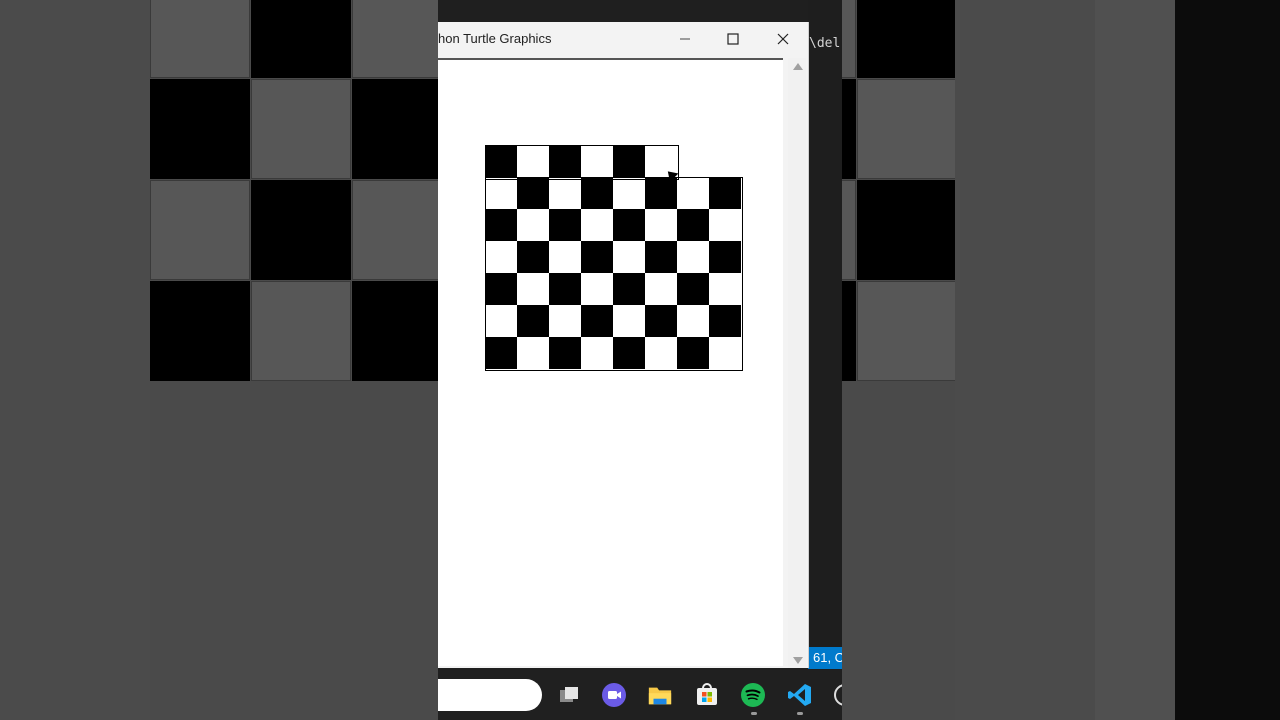 This screenshot has width=1280, height=720. I want to click on close-icon, so click(783, 39).